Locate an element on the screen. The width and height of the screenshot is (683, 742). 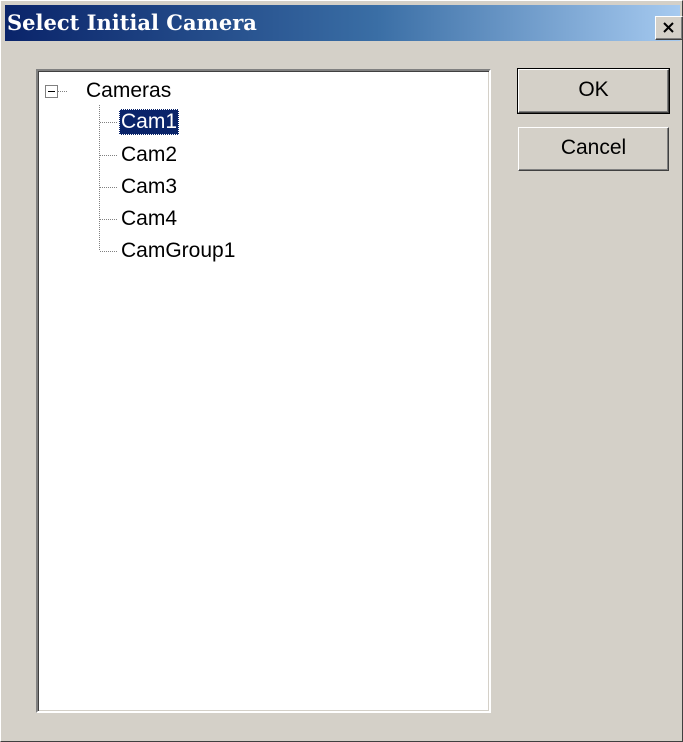
cancel-button: Cancel is located at coordinates (593, 149).